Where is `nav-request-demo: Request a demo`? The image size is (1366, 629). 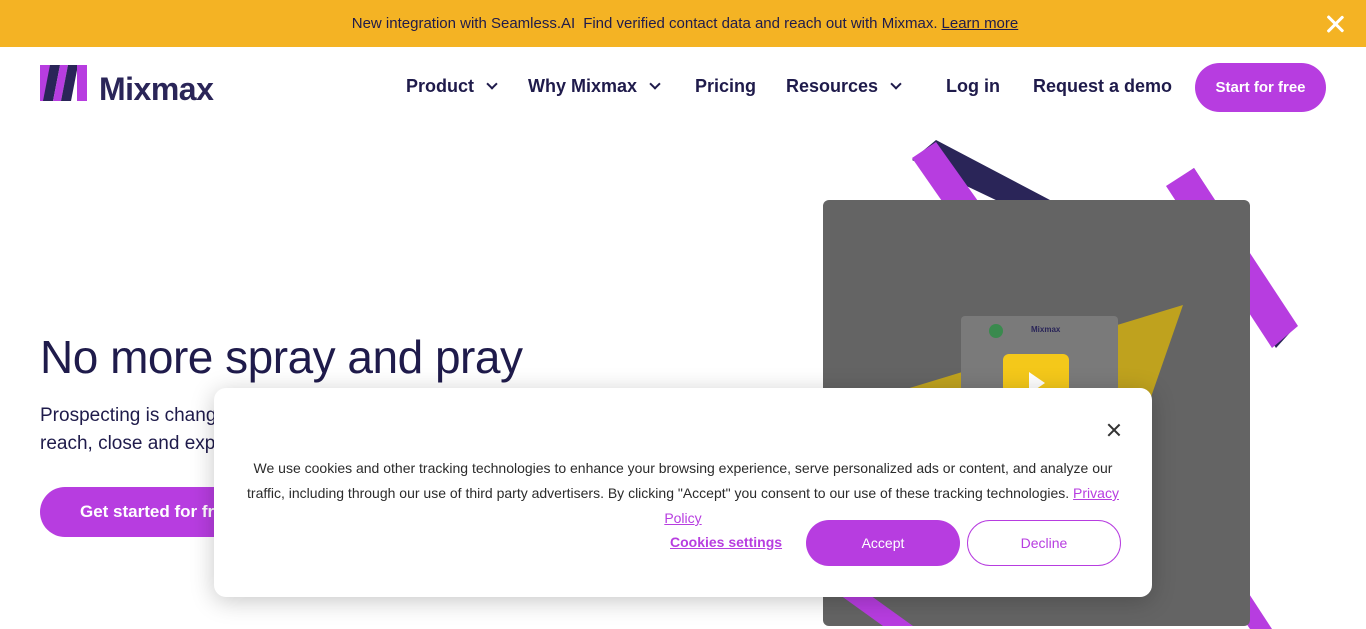
nav-request-demo: Request a demo is located at coordinates (1102, 86).